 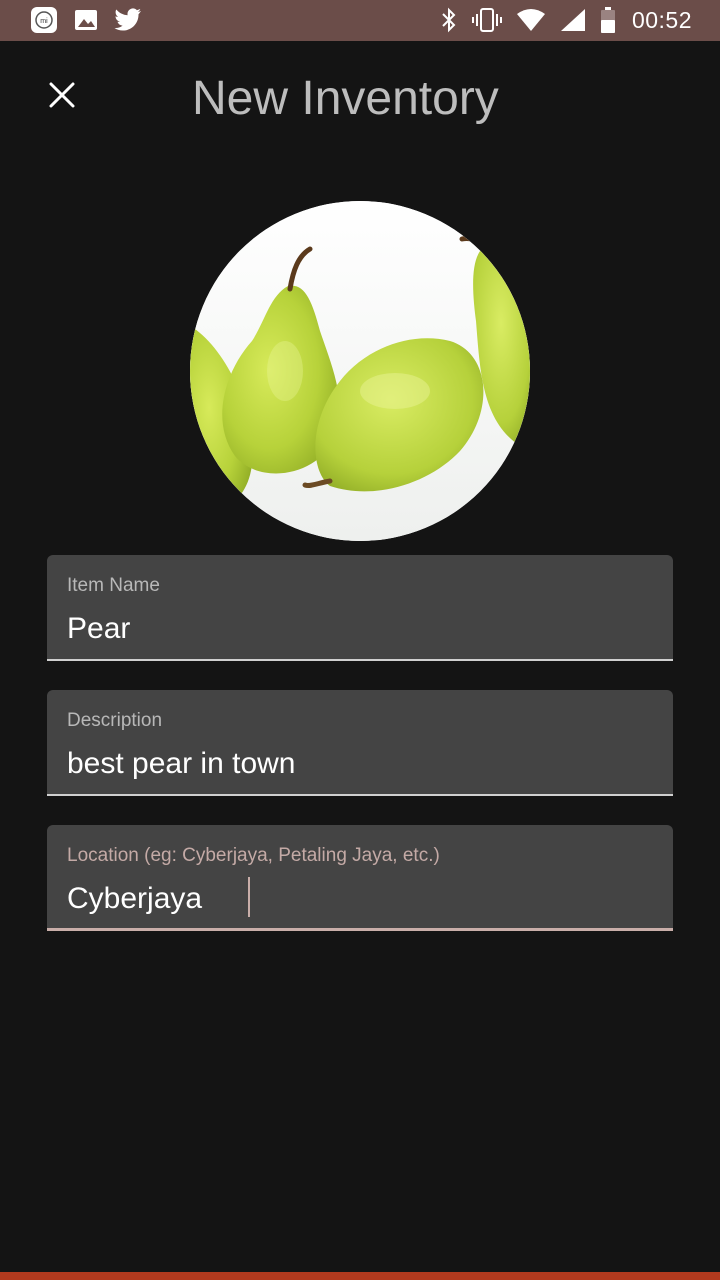 What do you see at coordinates (115, 720) in the screenshot?
I see `description-label: Description` at bounding box center [115, 720].